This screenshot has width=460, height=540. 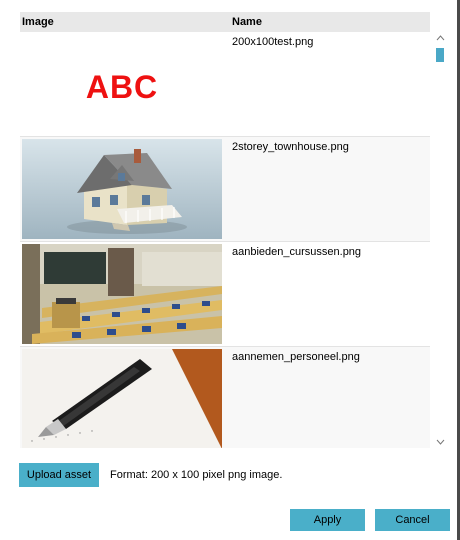 What do you see at coordinates (59, 475) in the screenshot?
I see `upload-asset-button: Upload asset` at bounding box center [59, 475].